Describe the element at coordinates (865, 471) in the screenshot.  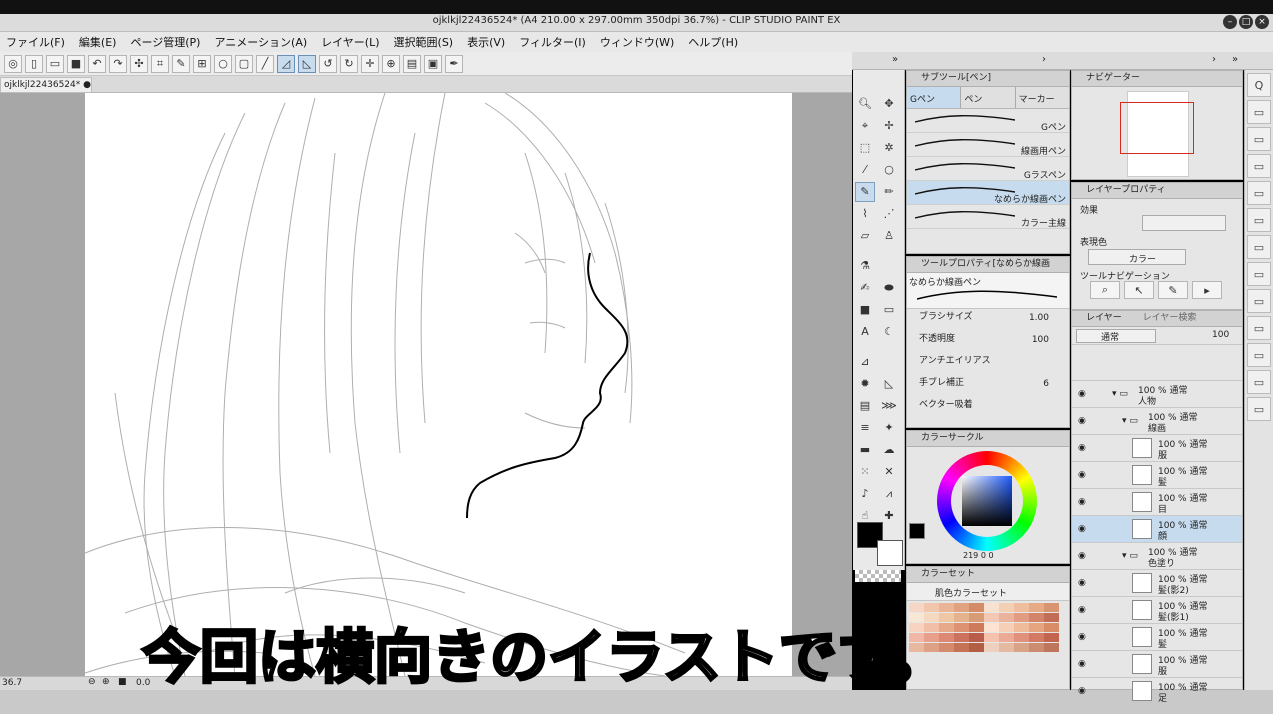
I see `tone-tool-icon: ⁙` at that location.